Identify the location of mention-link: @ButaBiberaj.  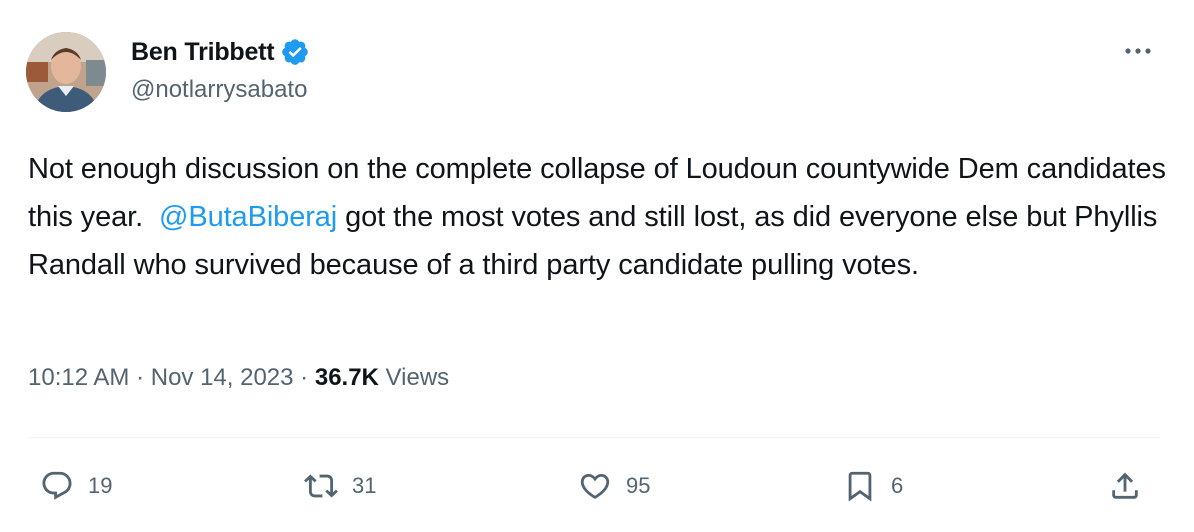
(248, 217).